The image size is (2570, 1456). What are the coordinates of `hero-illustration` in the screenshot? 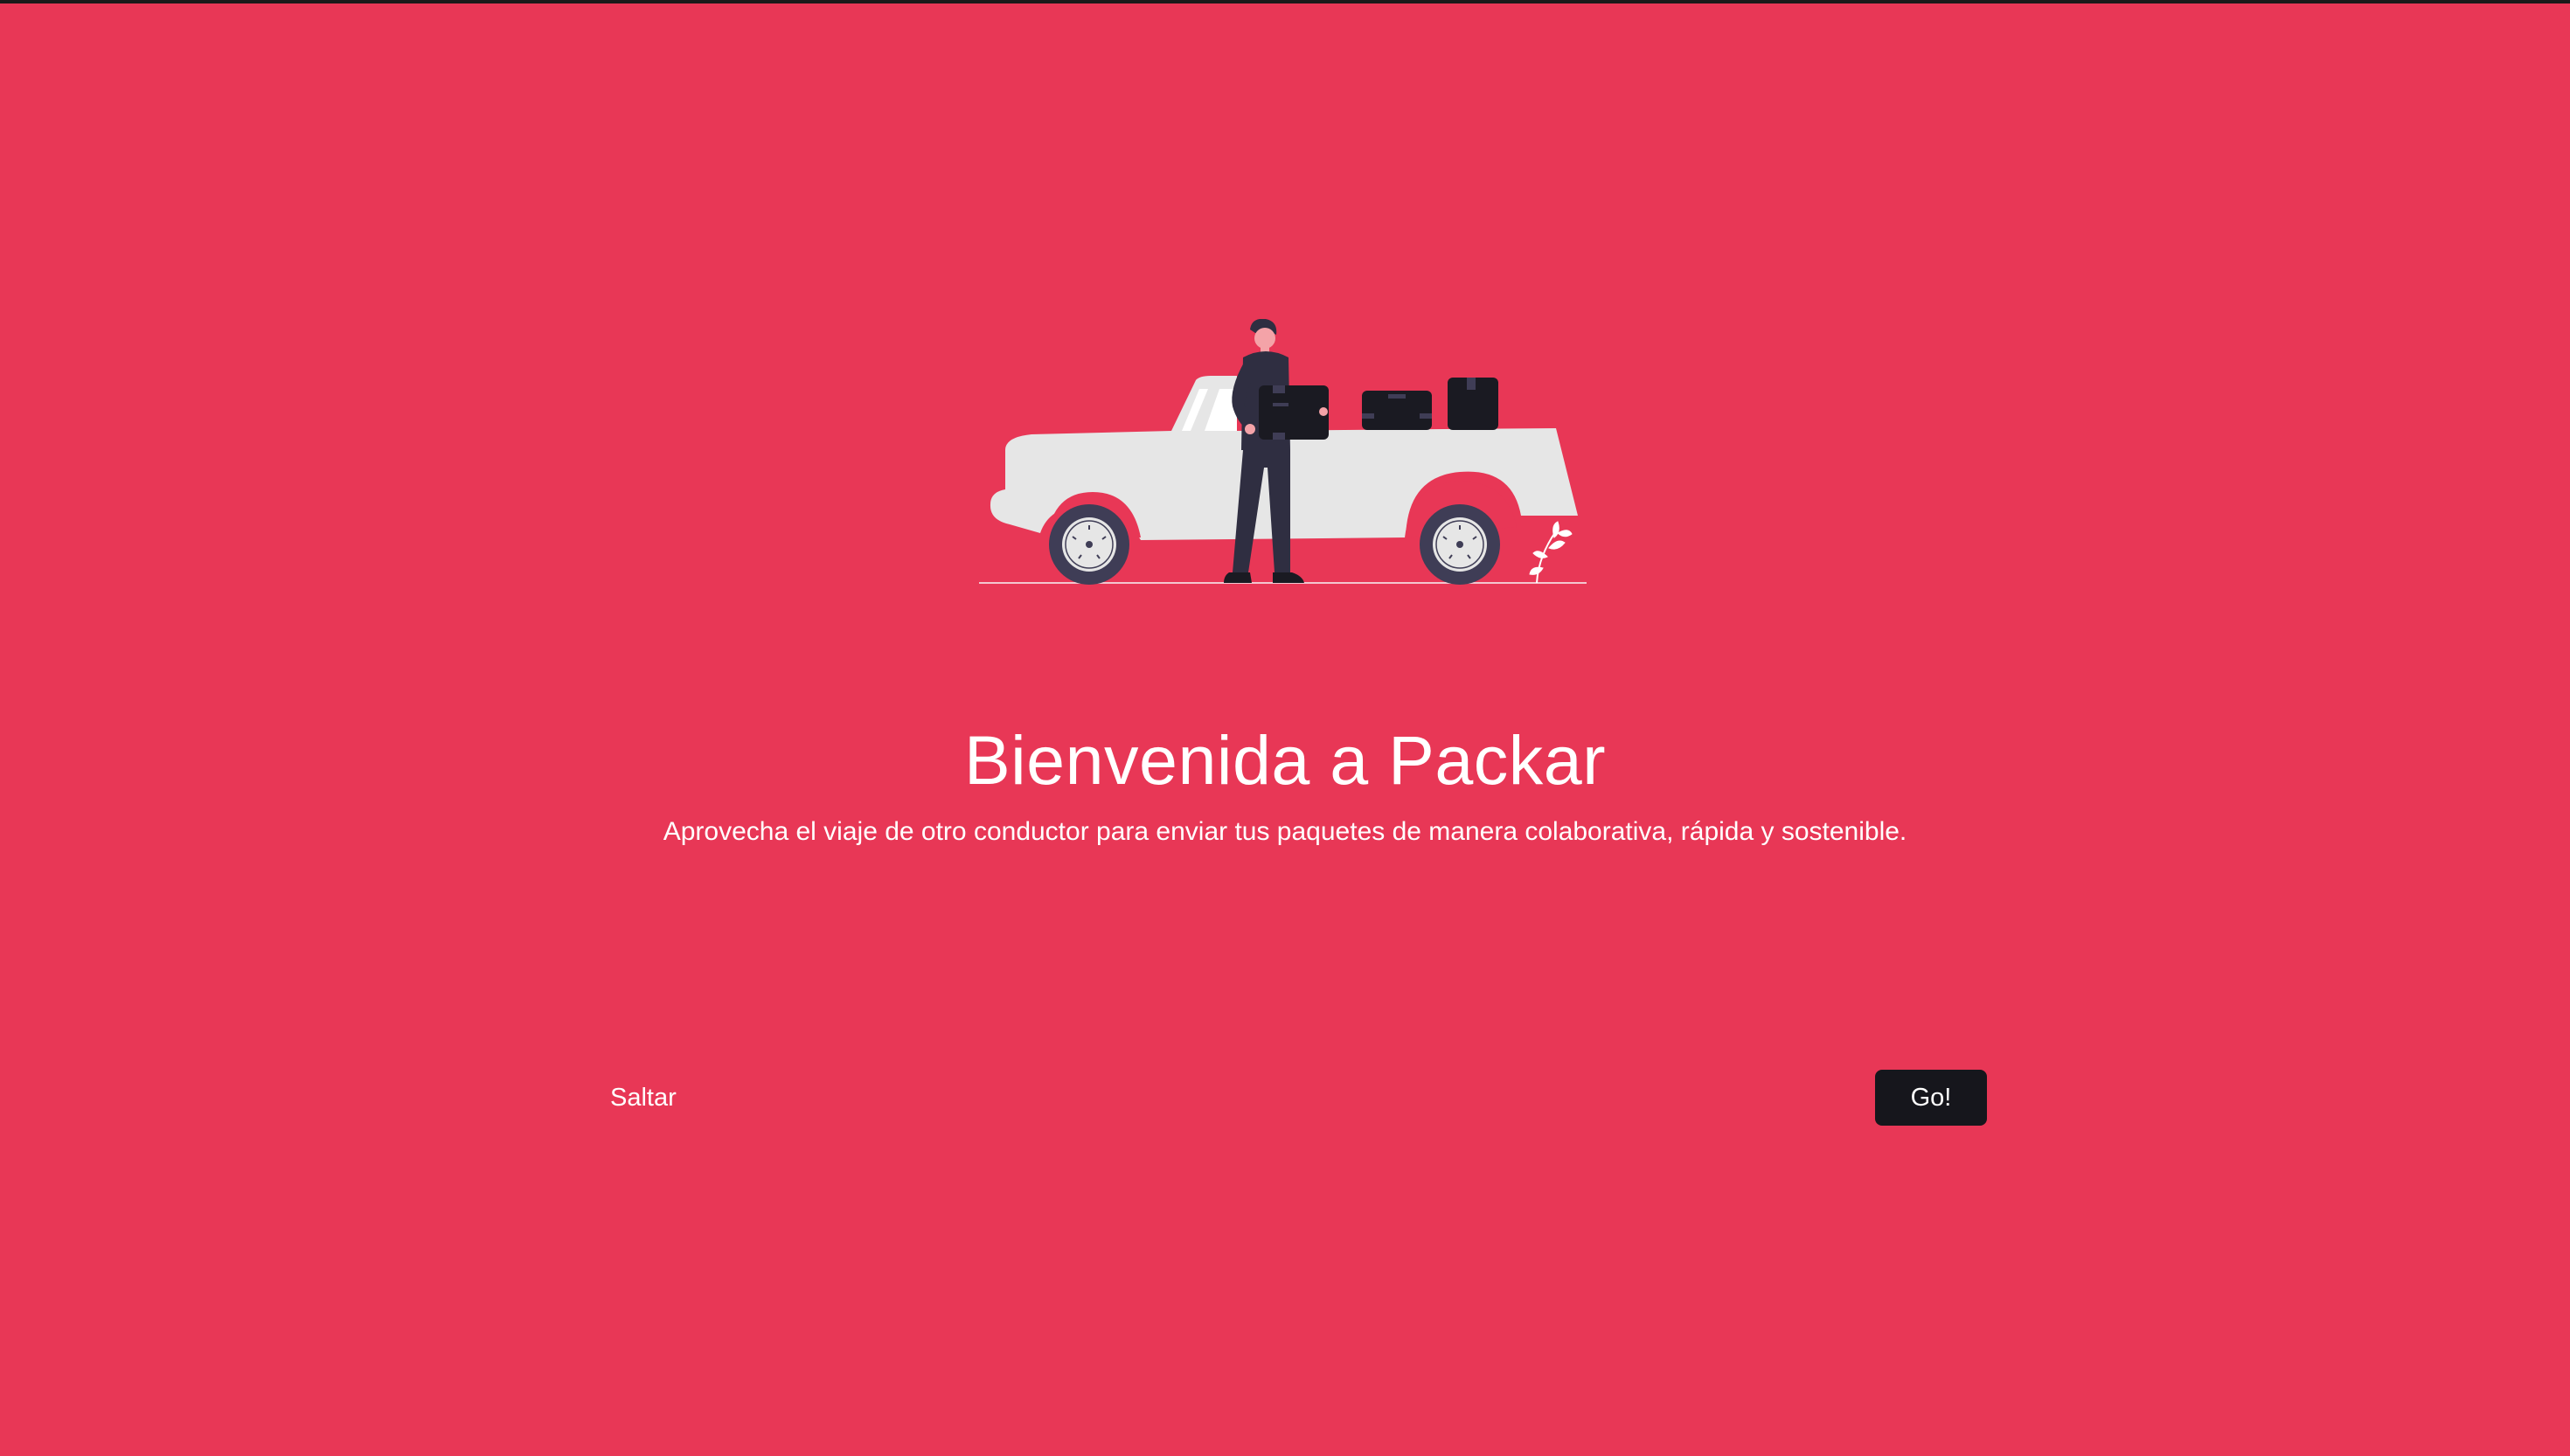 It's located at (1285, 454).